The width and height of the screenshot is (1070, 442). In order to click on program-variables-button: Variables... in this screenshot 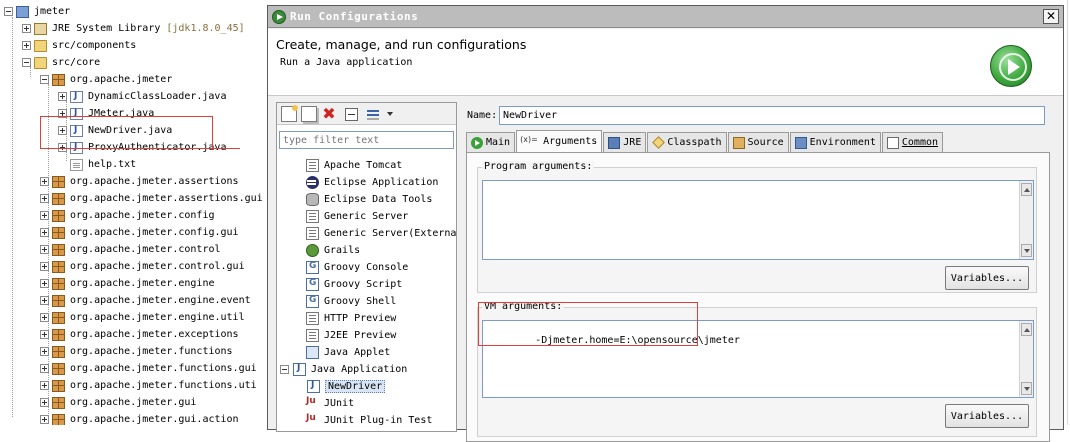, I will do `click(987, 278)`.